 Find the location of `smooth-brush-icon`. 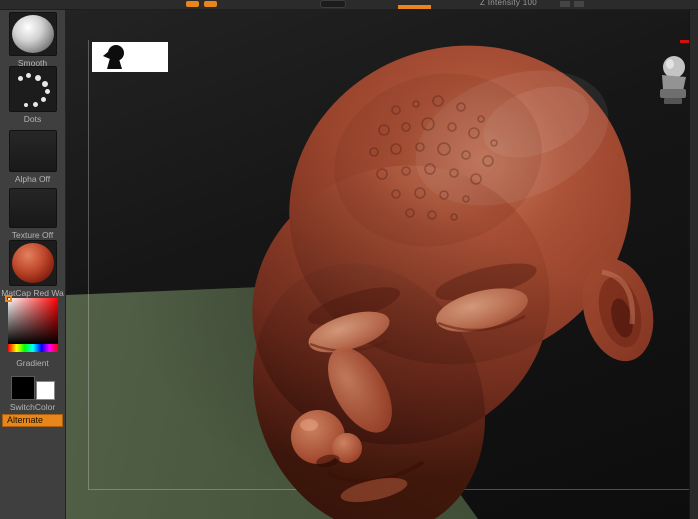

smooth-brush-icon is located at coordinates (33, 34).